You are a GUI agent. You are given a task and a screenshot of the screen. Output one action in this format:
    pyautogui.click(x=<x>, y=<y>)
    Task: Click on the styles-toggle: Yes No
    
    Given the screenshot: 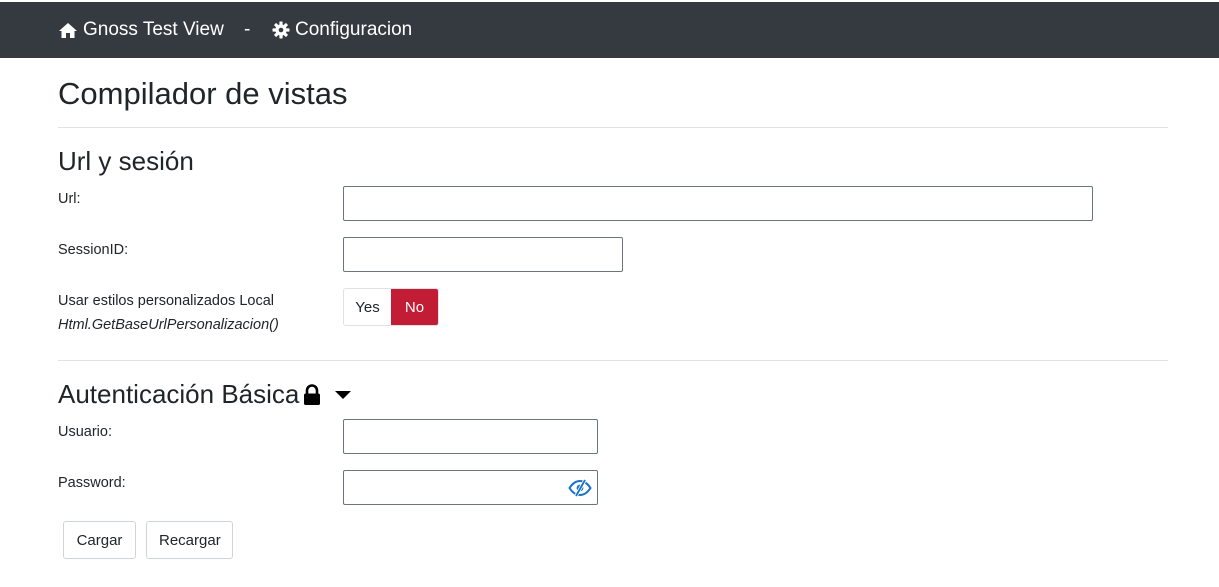 What is the action you would take?
    pyautogui.click(x=391, y=307)
    